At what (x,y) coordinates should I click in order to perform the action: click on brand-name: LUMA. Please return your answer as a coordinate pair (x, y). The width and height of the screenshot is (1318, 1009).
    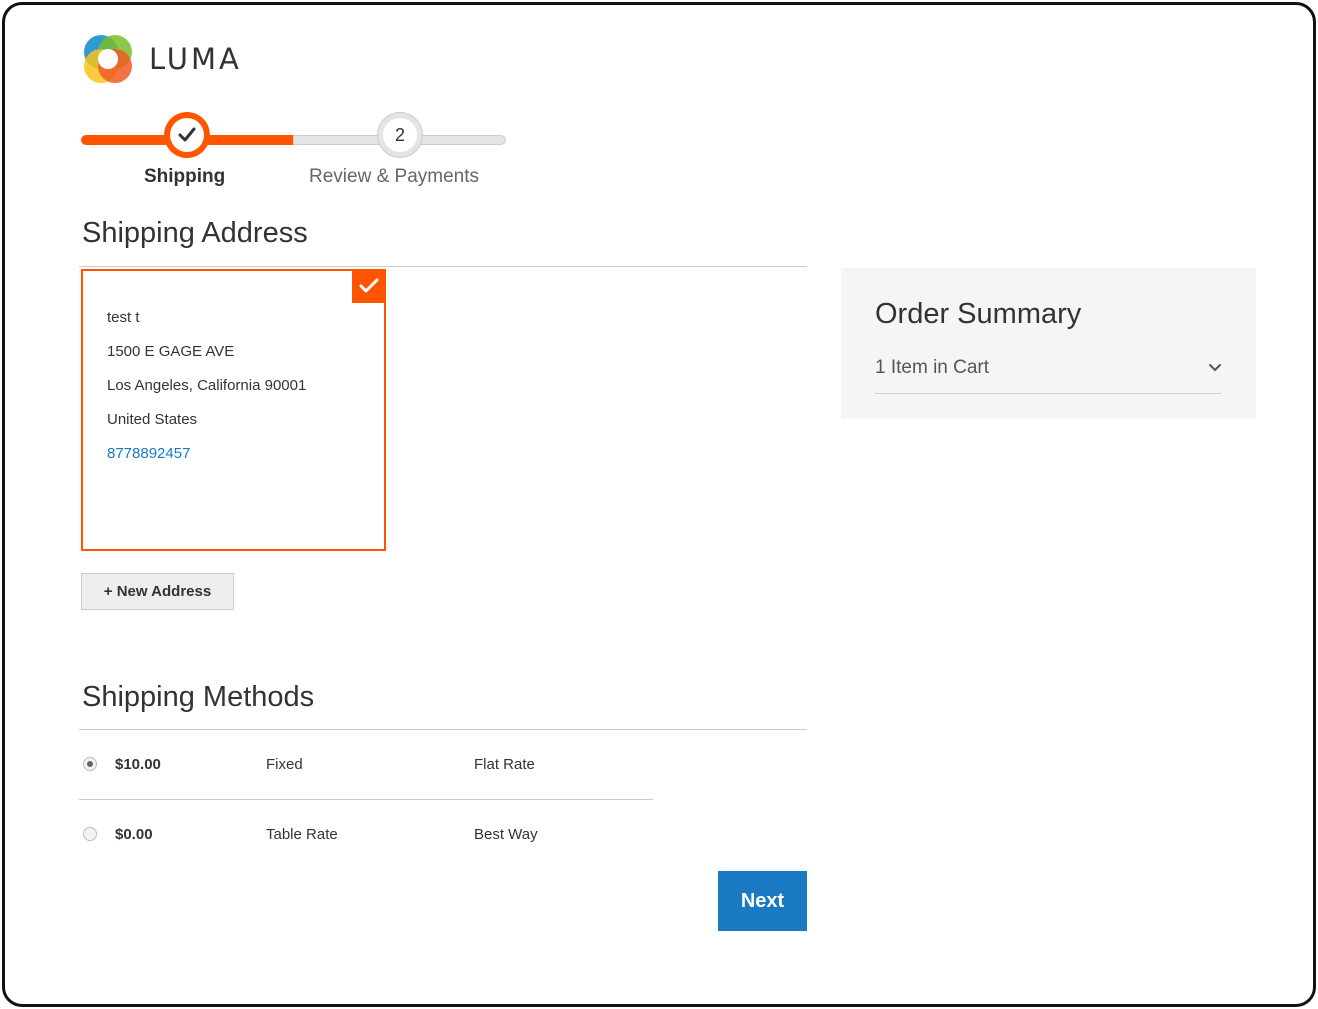
    Looking at the image, I should click on (195, 59).